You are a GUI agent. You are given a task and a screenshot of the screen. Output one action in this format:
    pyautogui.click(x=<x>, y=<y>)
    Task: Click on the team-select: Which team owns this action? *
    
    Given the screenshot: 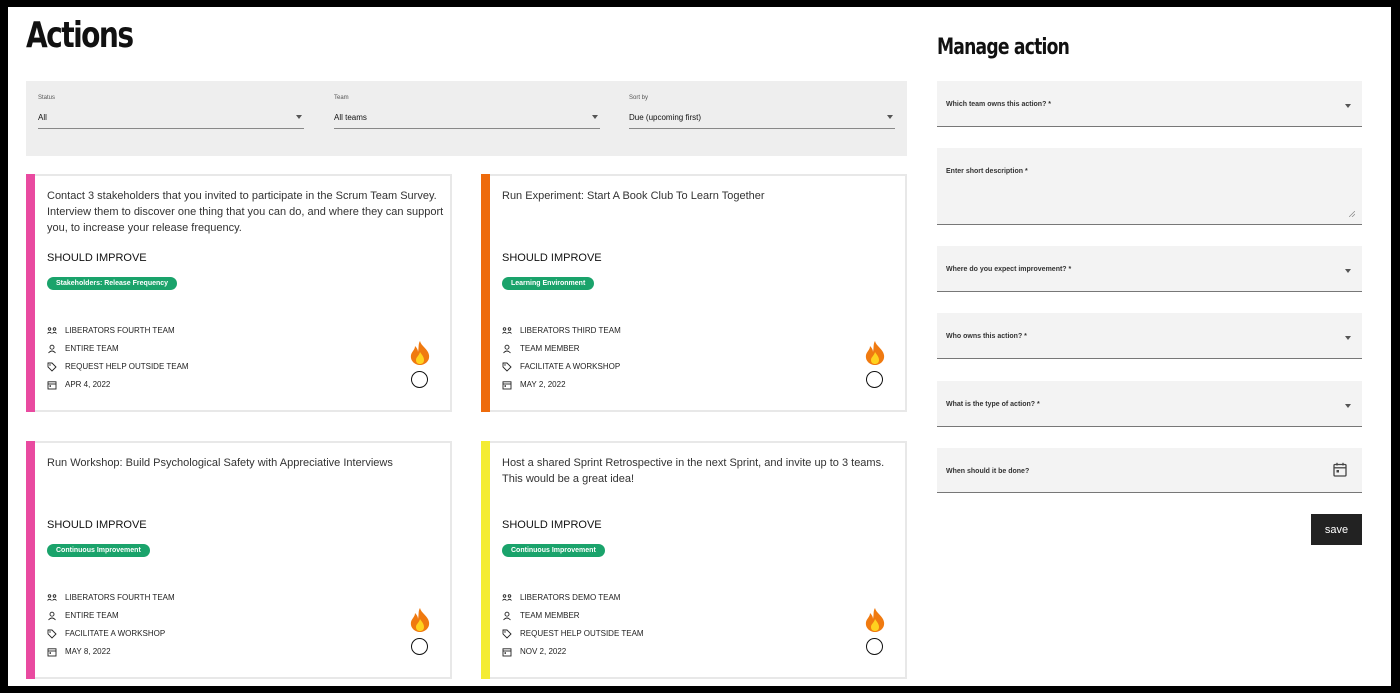 What is the action you would take?
    pyautogui.click(x=1149, y=104)
    